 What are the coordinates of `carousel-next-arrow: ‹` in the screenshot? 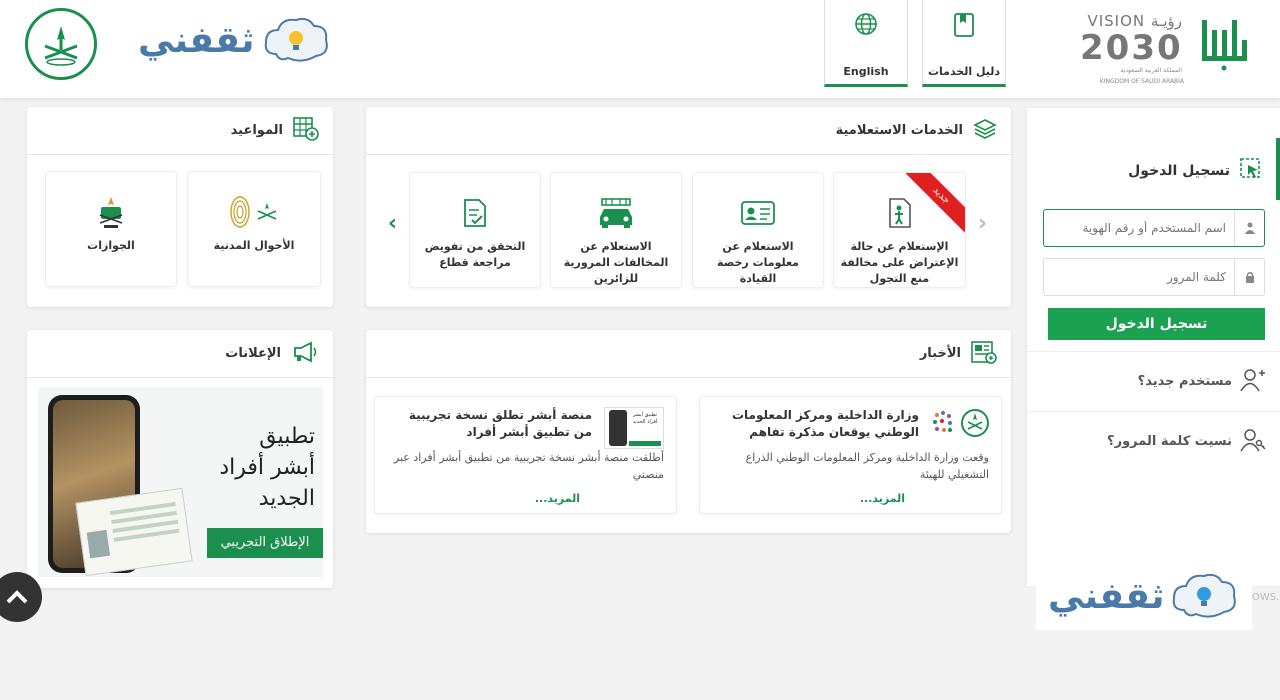 It's located at (392, 223).